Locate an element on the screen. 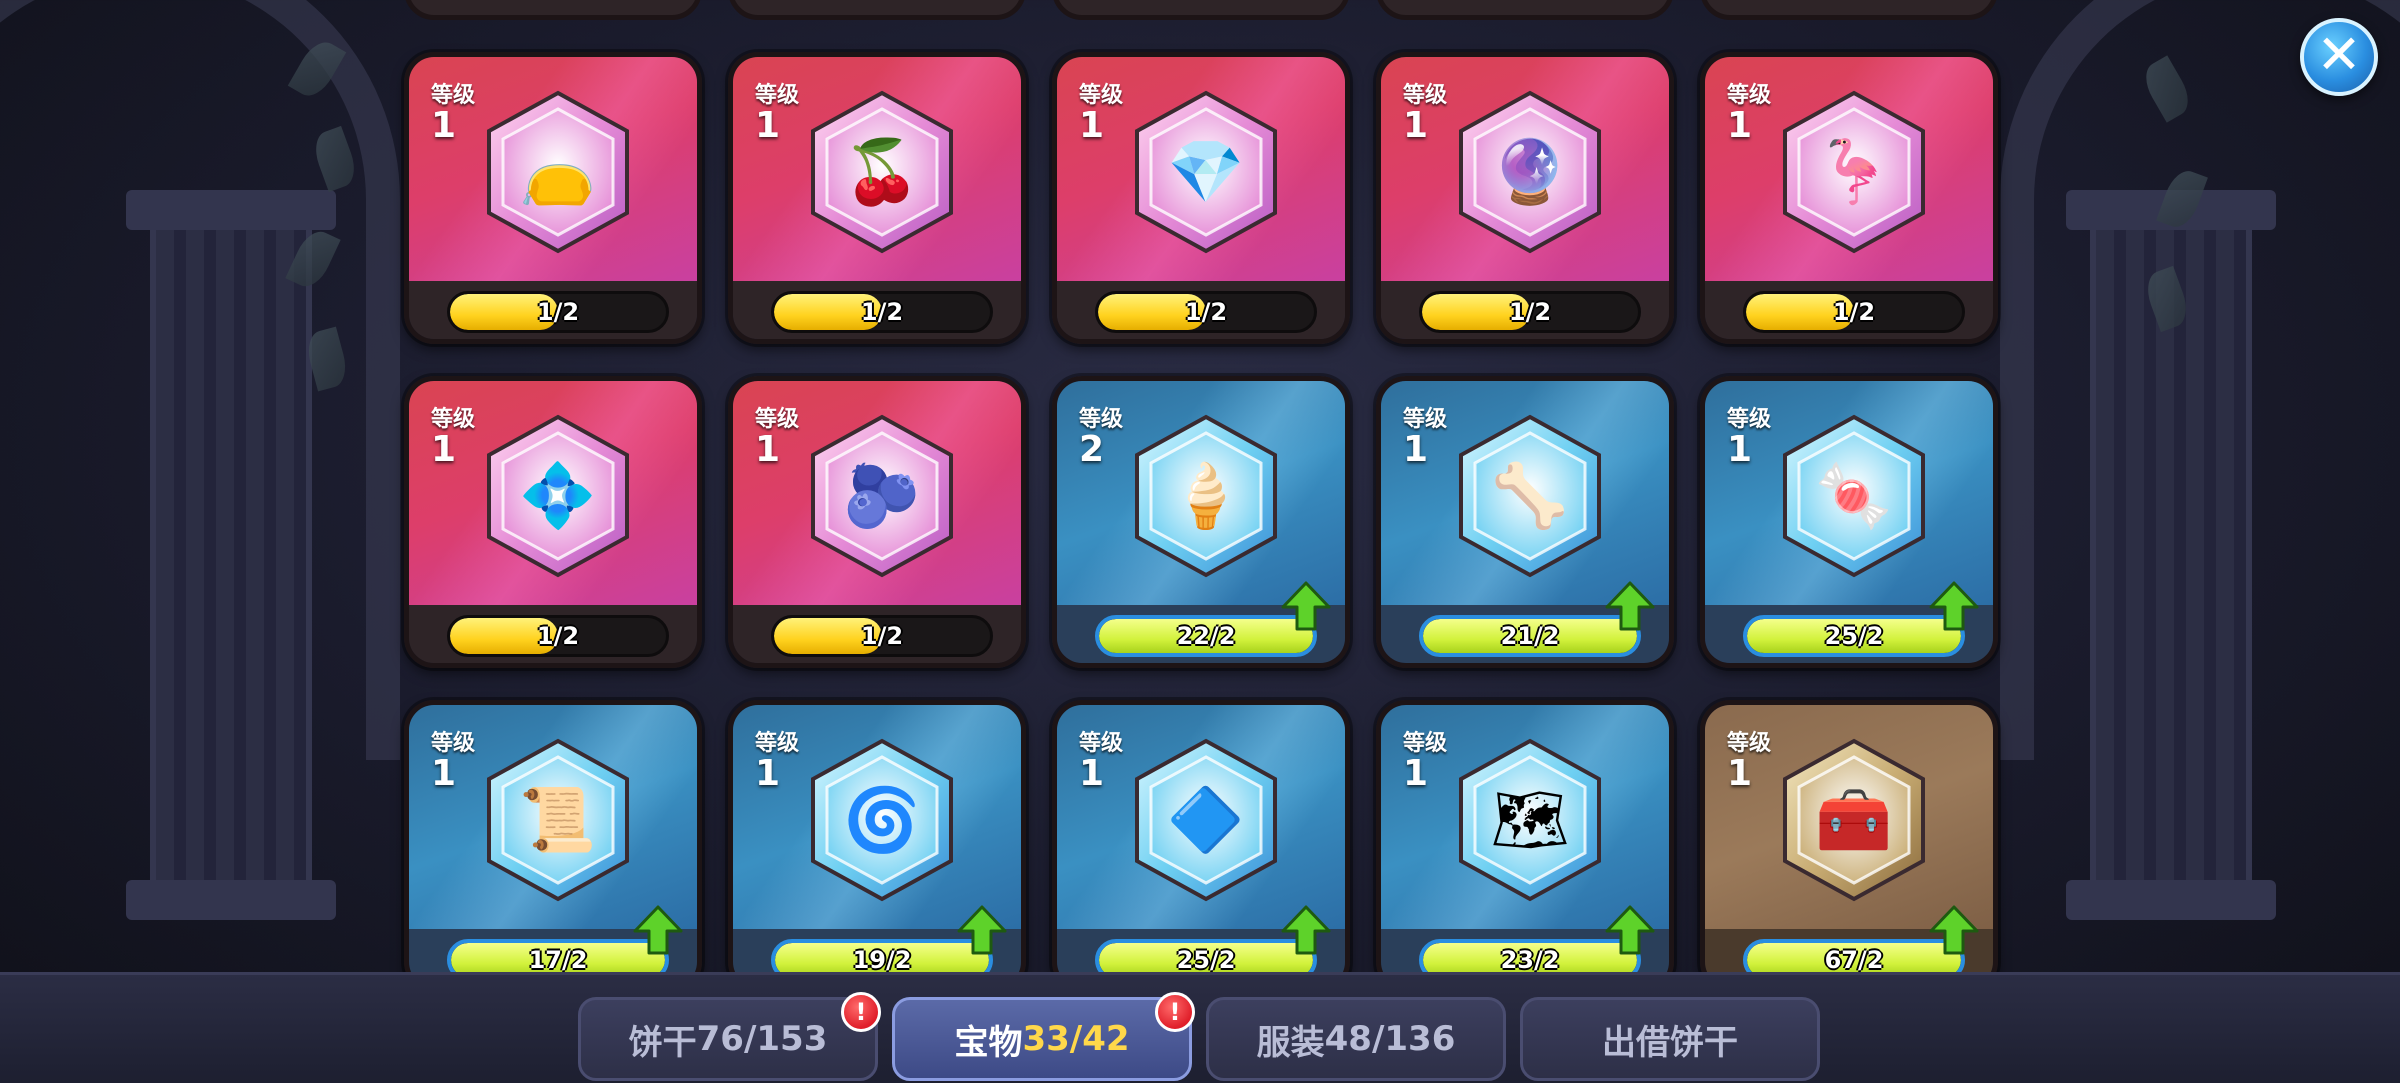 This screenshot has width=2400, height=1083. close-button: ✕ is located at coordinates (2339, 57).